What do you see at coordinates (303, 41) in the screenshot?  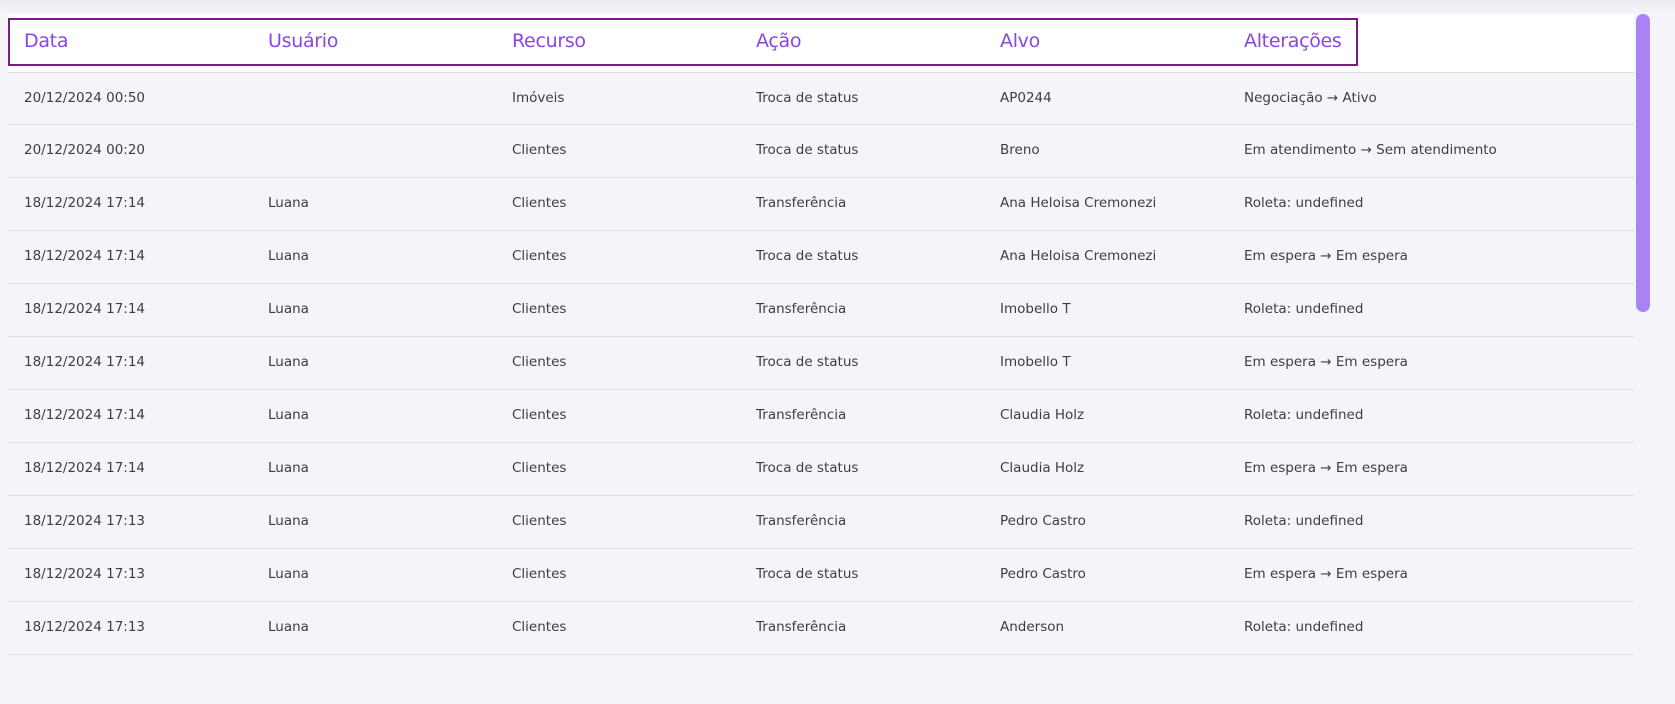 I see `column-header-usuario: Usuário` at bounding box center [303, 41].